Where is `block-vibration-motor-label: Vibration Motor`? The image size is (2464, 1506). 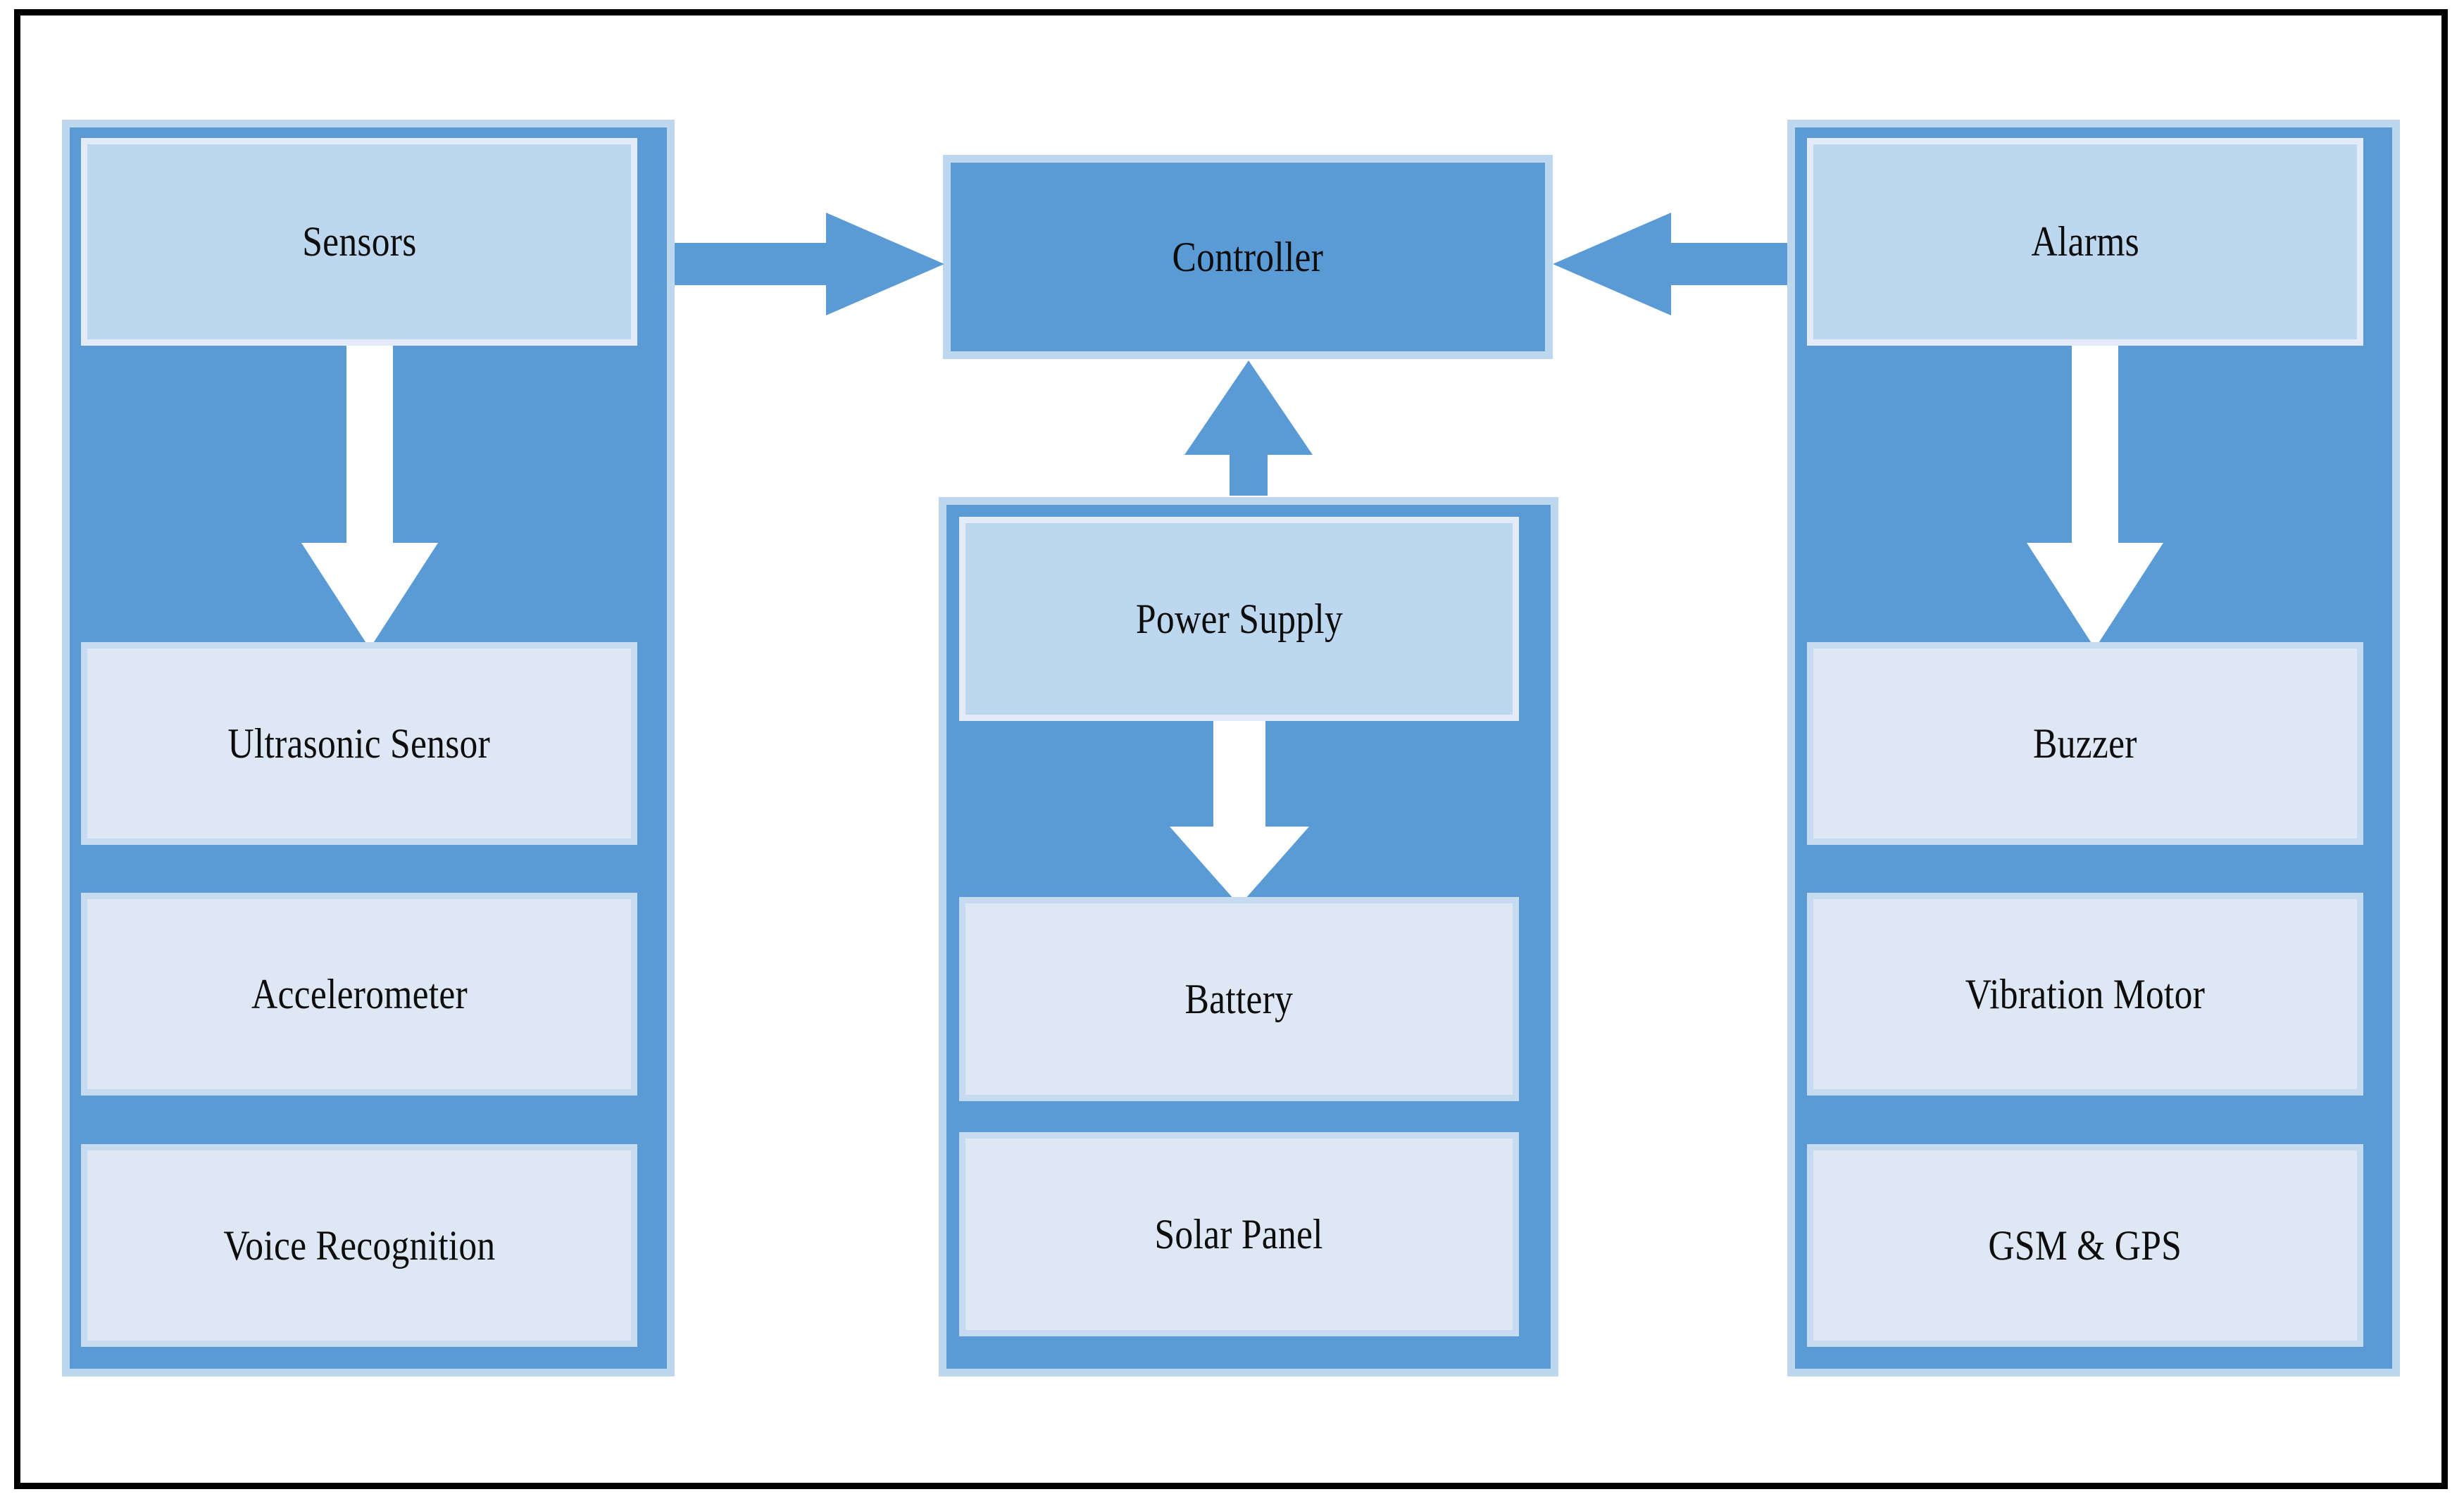
block-vibration-motor-label: Vibration Motor is located at coordinates (2085, 993).